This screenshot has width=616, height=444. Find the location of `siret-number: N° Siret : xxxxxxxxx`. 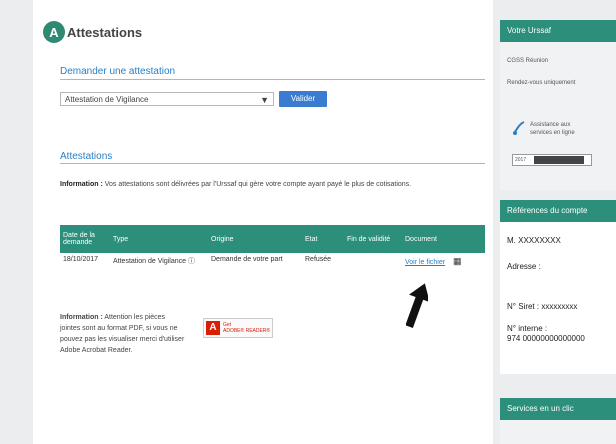

siret-number: N° Siret : xxxxxxxxx is located at coordinates (542, 306).